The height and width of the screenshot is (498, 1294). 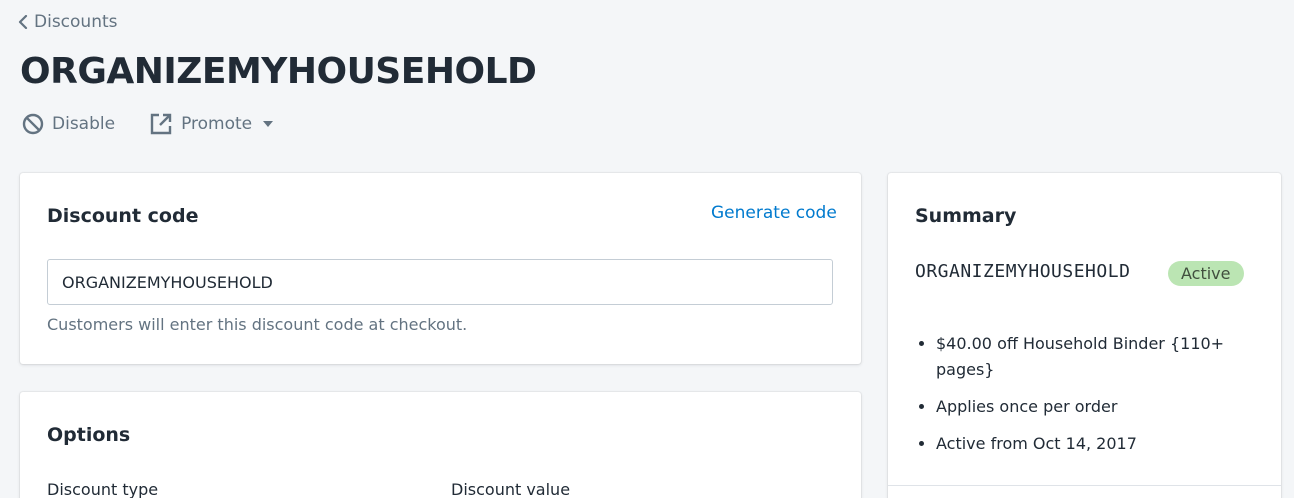 What do you see at coordinates (84, 124) in the screenshot?
I see `disable-label: Disable` at bounding box center [84, 124].